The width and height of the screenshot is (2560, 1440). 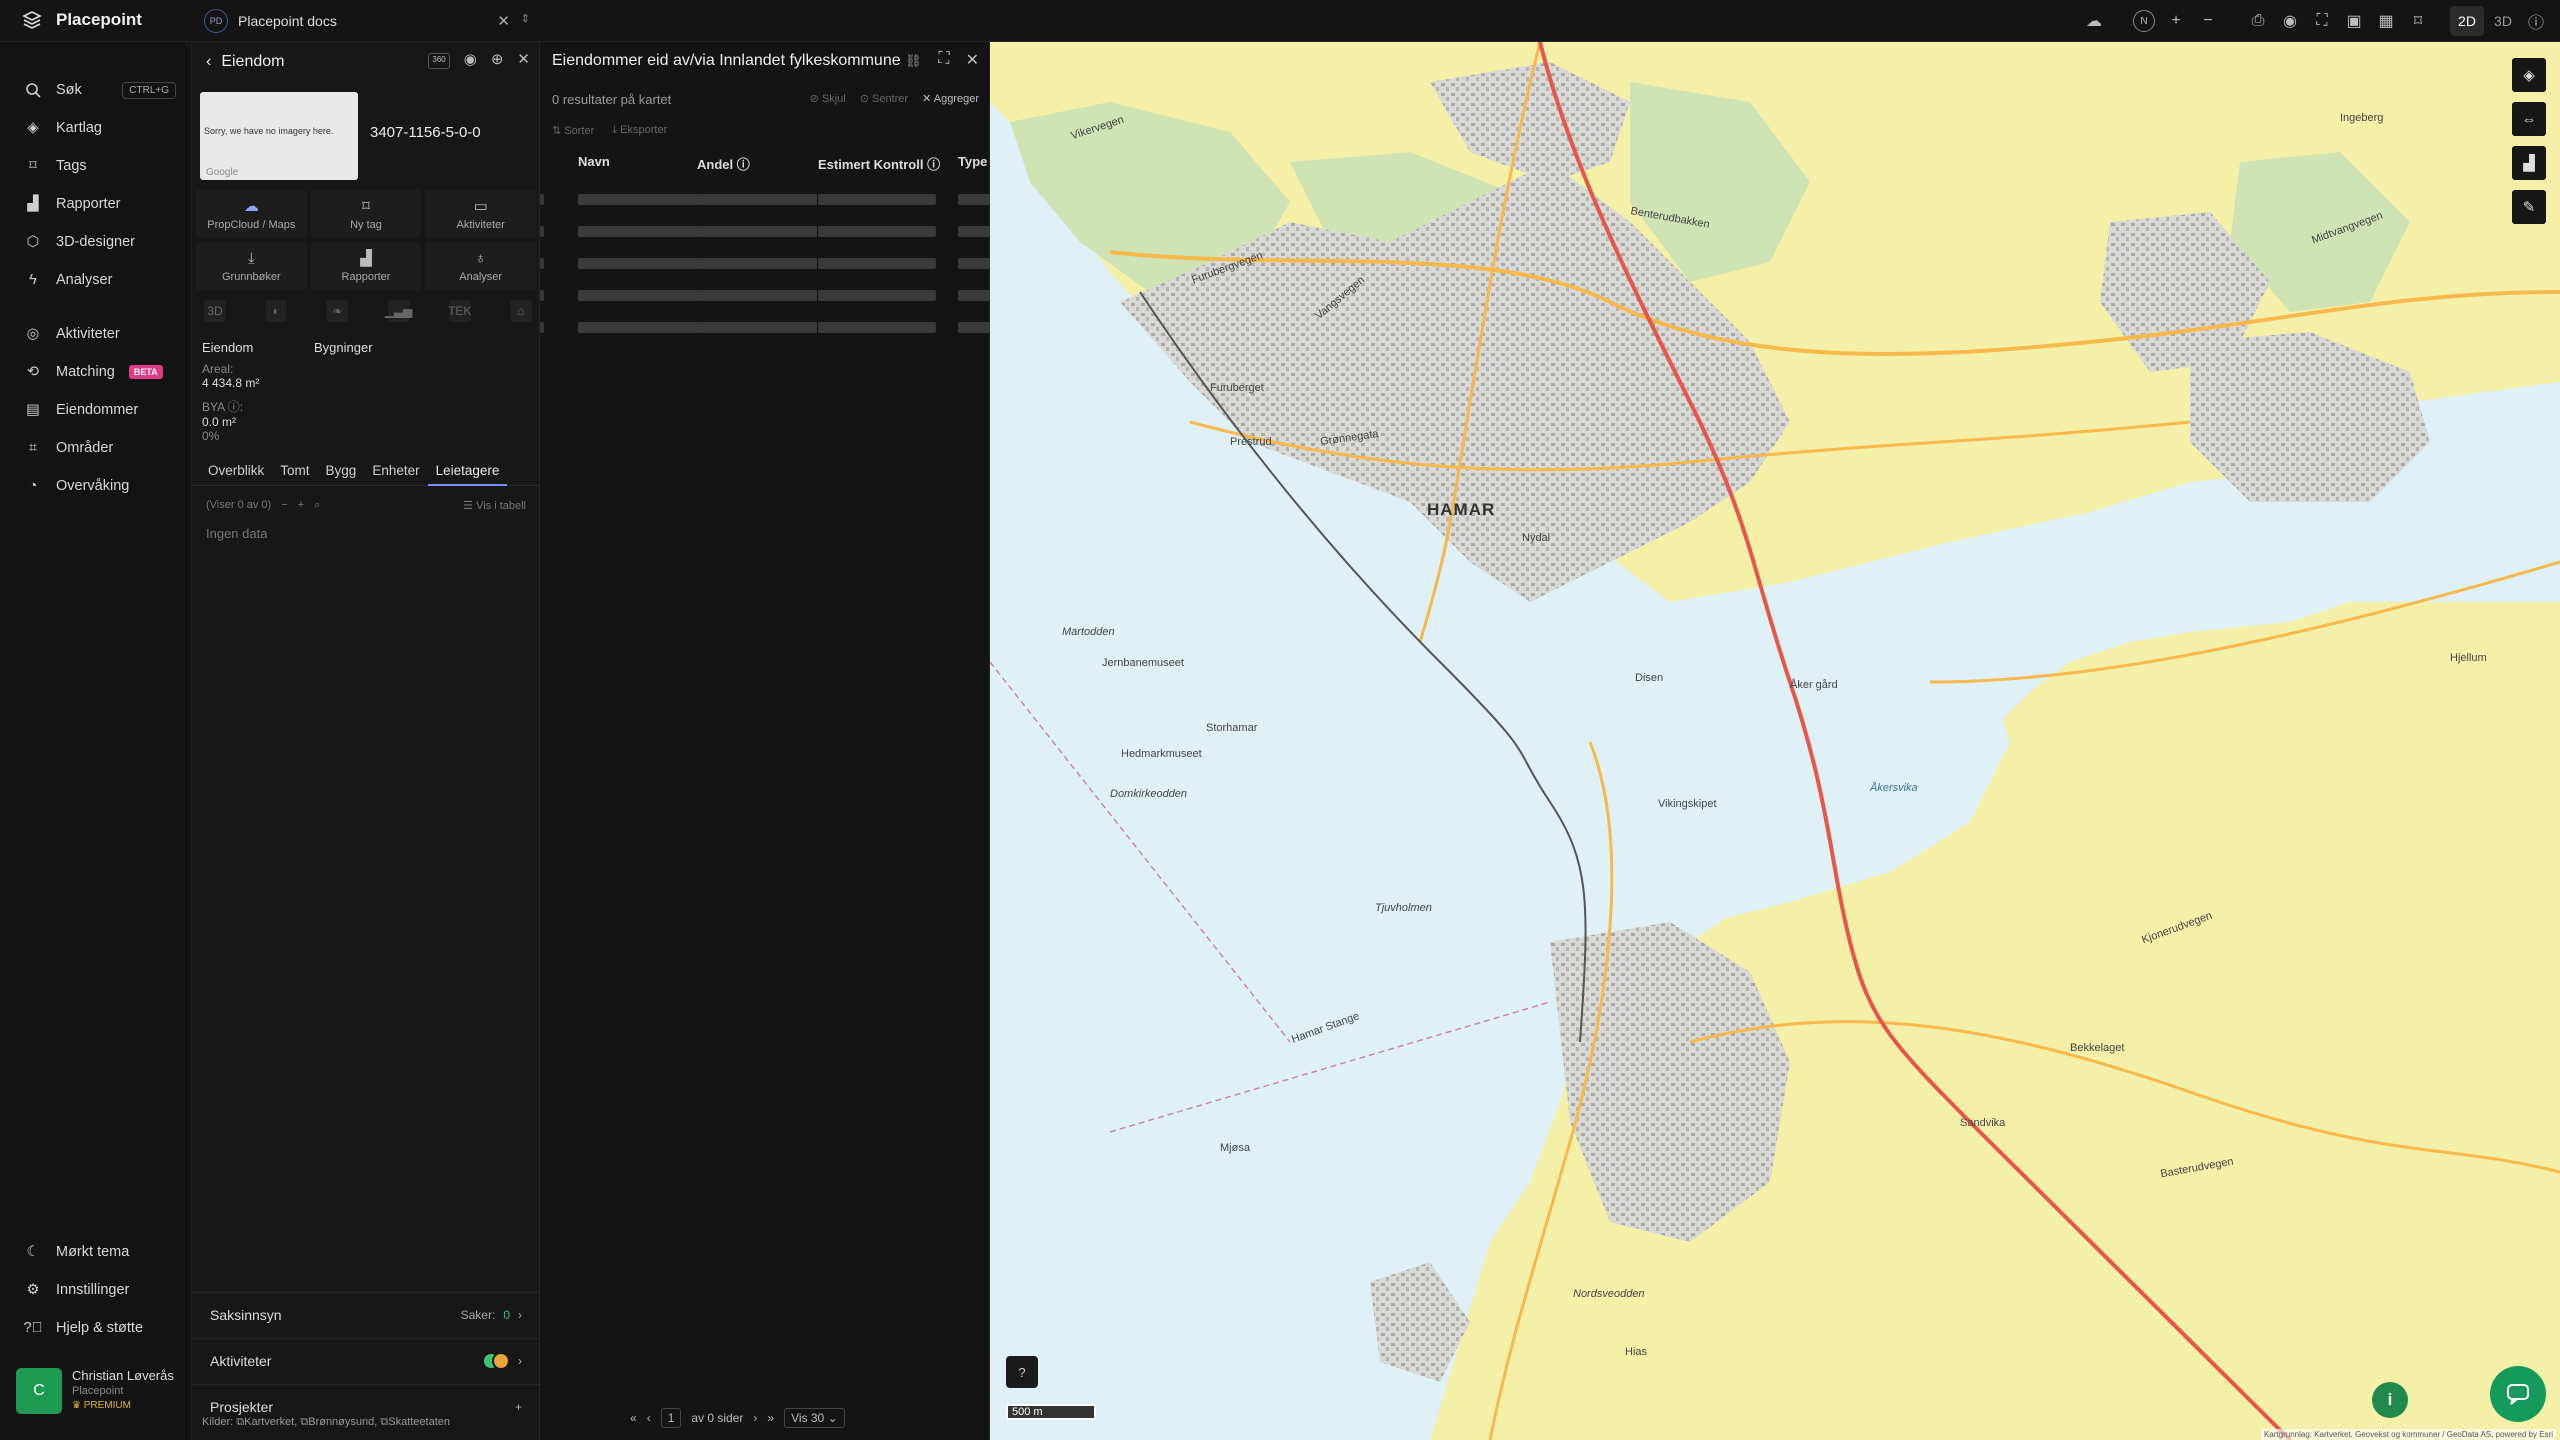 I want to click on 3d-icon: 3D, so click(x=215, y=311).